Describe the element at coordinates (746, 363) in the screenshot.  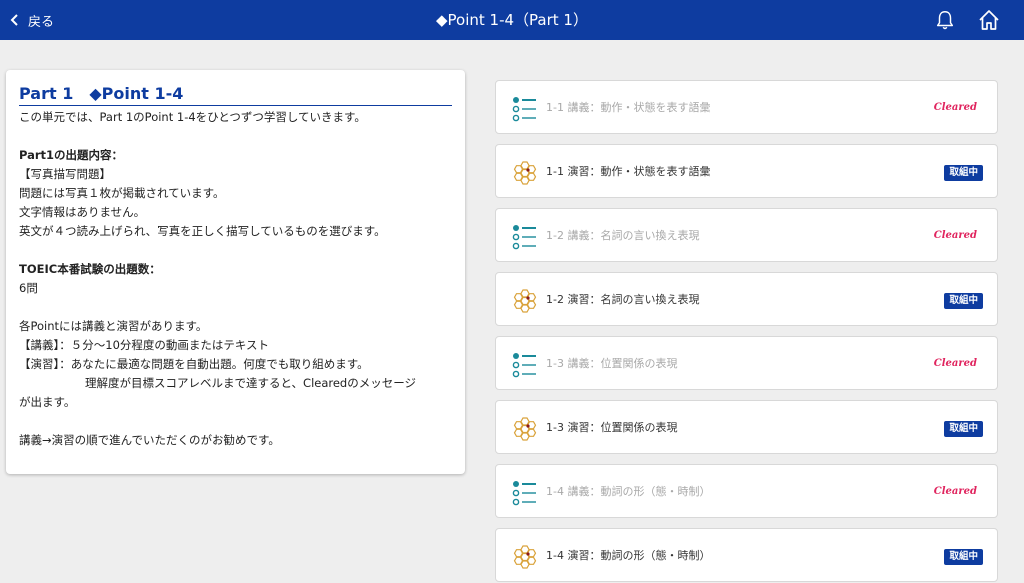
I see `unit-item-5: 1-3 講義：位置関係の表現 Cleared` at that location.